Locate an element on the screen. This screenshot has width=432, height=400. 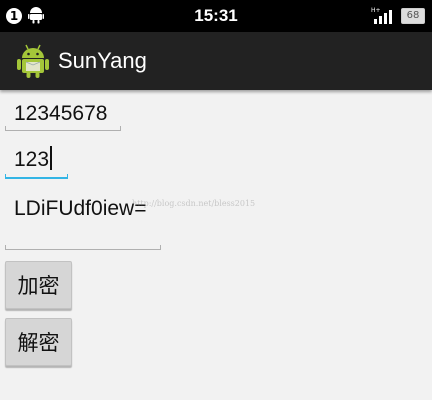
encrypt-button: 加密 is located at coordinates (38, 285).